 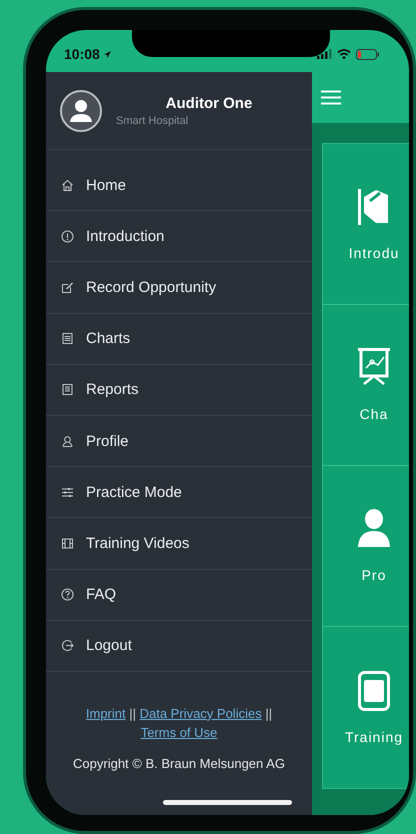 I want to click on edit-icon, so click(x=67, y=287).